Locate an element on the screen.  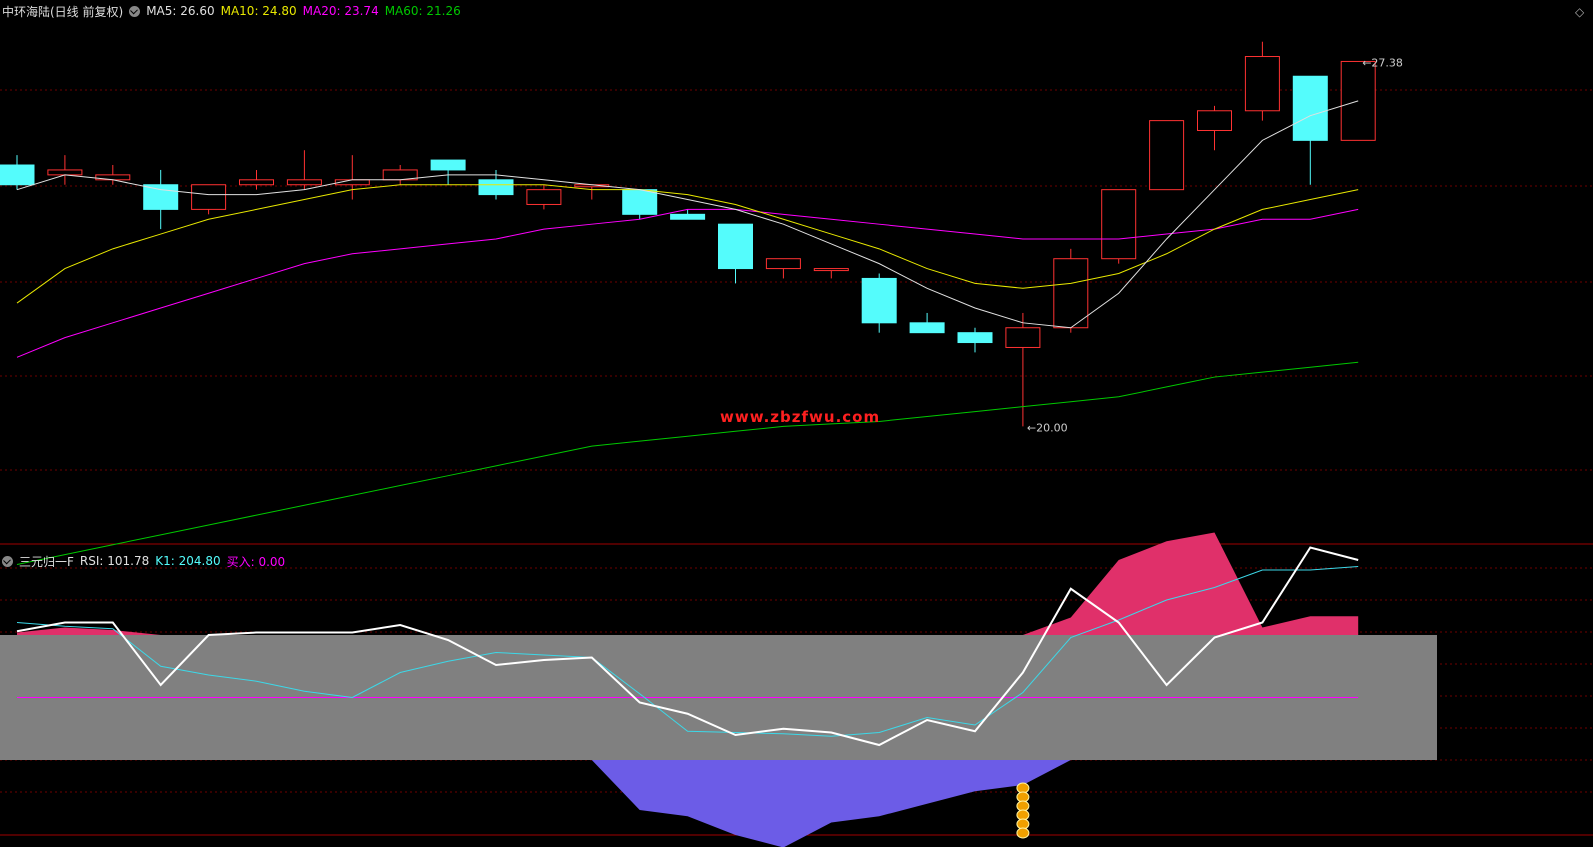
indicator-settings-icon is located at coordinates (7, 561).